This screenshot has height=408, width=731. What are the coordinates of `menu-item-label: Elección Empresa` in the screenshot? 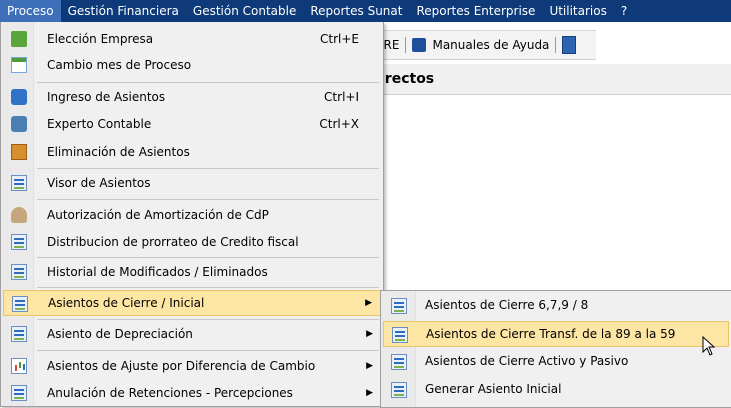 It's located at (100, 39).